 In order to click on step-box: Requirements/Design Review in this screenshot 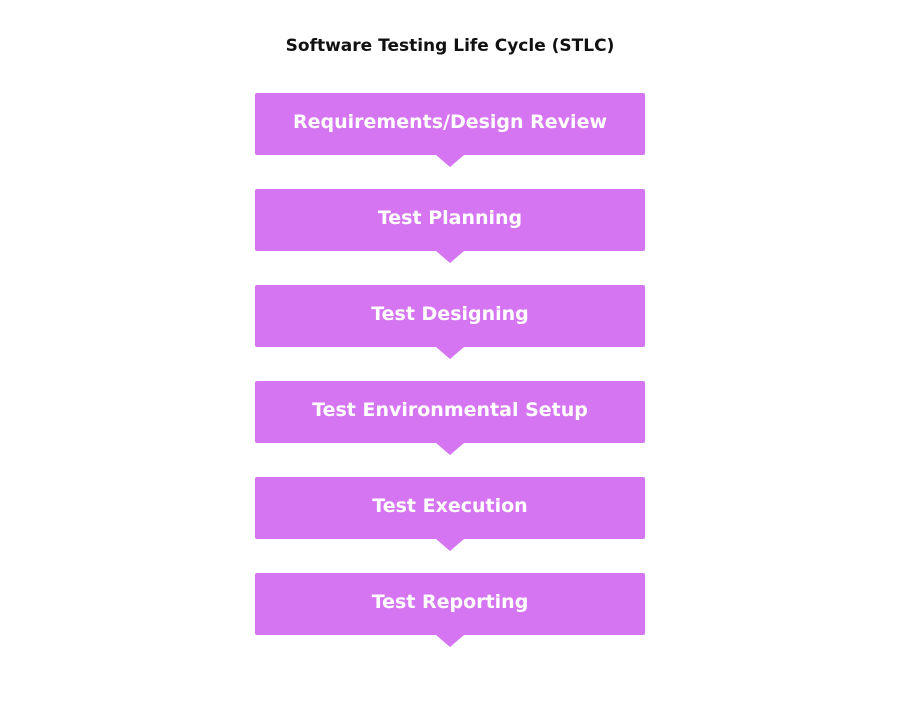, I will do `click(450, 124)`.